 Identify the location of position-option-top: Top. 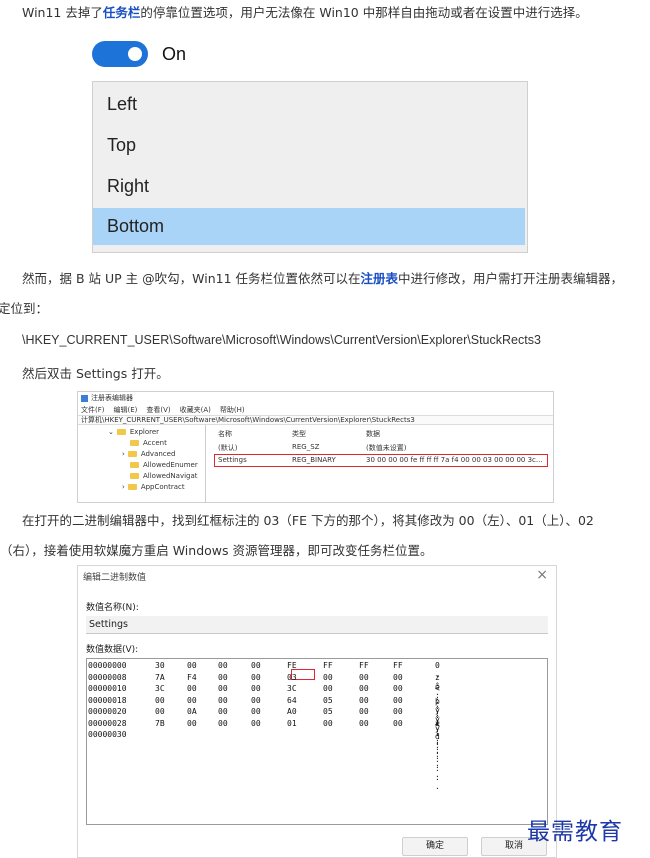
(309, 145).